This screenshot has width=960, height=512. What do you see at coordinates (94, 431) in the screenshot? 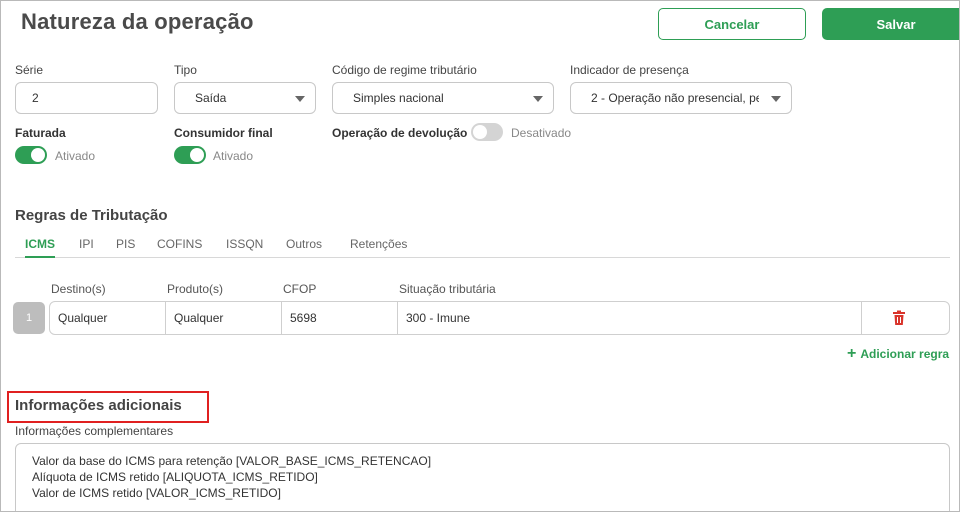
I see `complementary-info-label: Informações complementares` at bounding box center [94, 431].